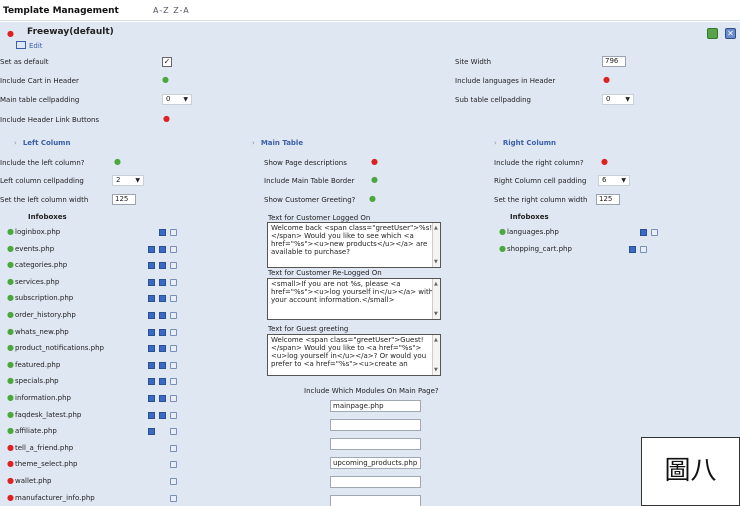  I want to click on include-left-toggle: ●, so click(117, 162).